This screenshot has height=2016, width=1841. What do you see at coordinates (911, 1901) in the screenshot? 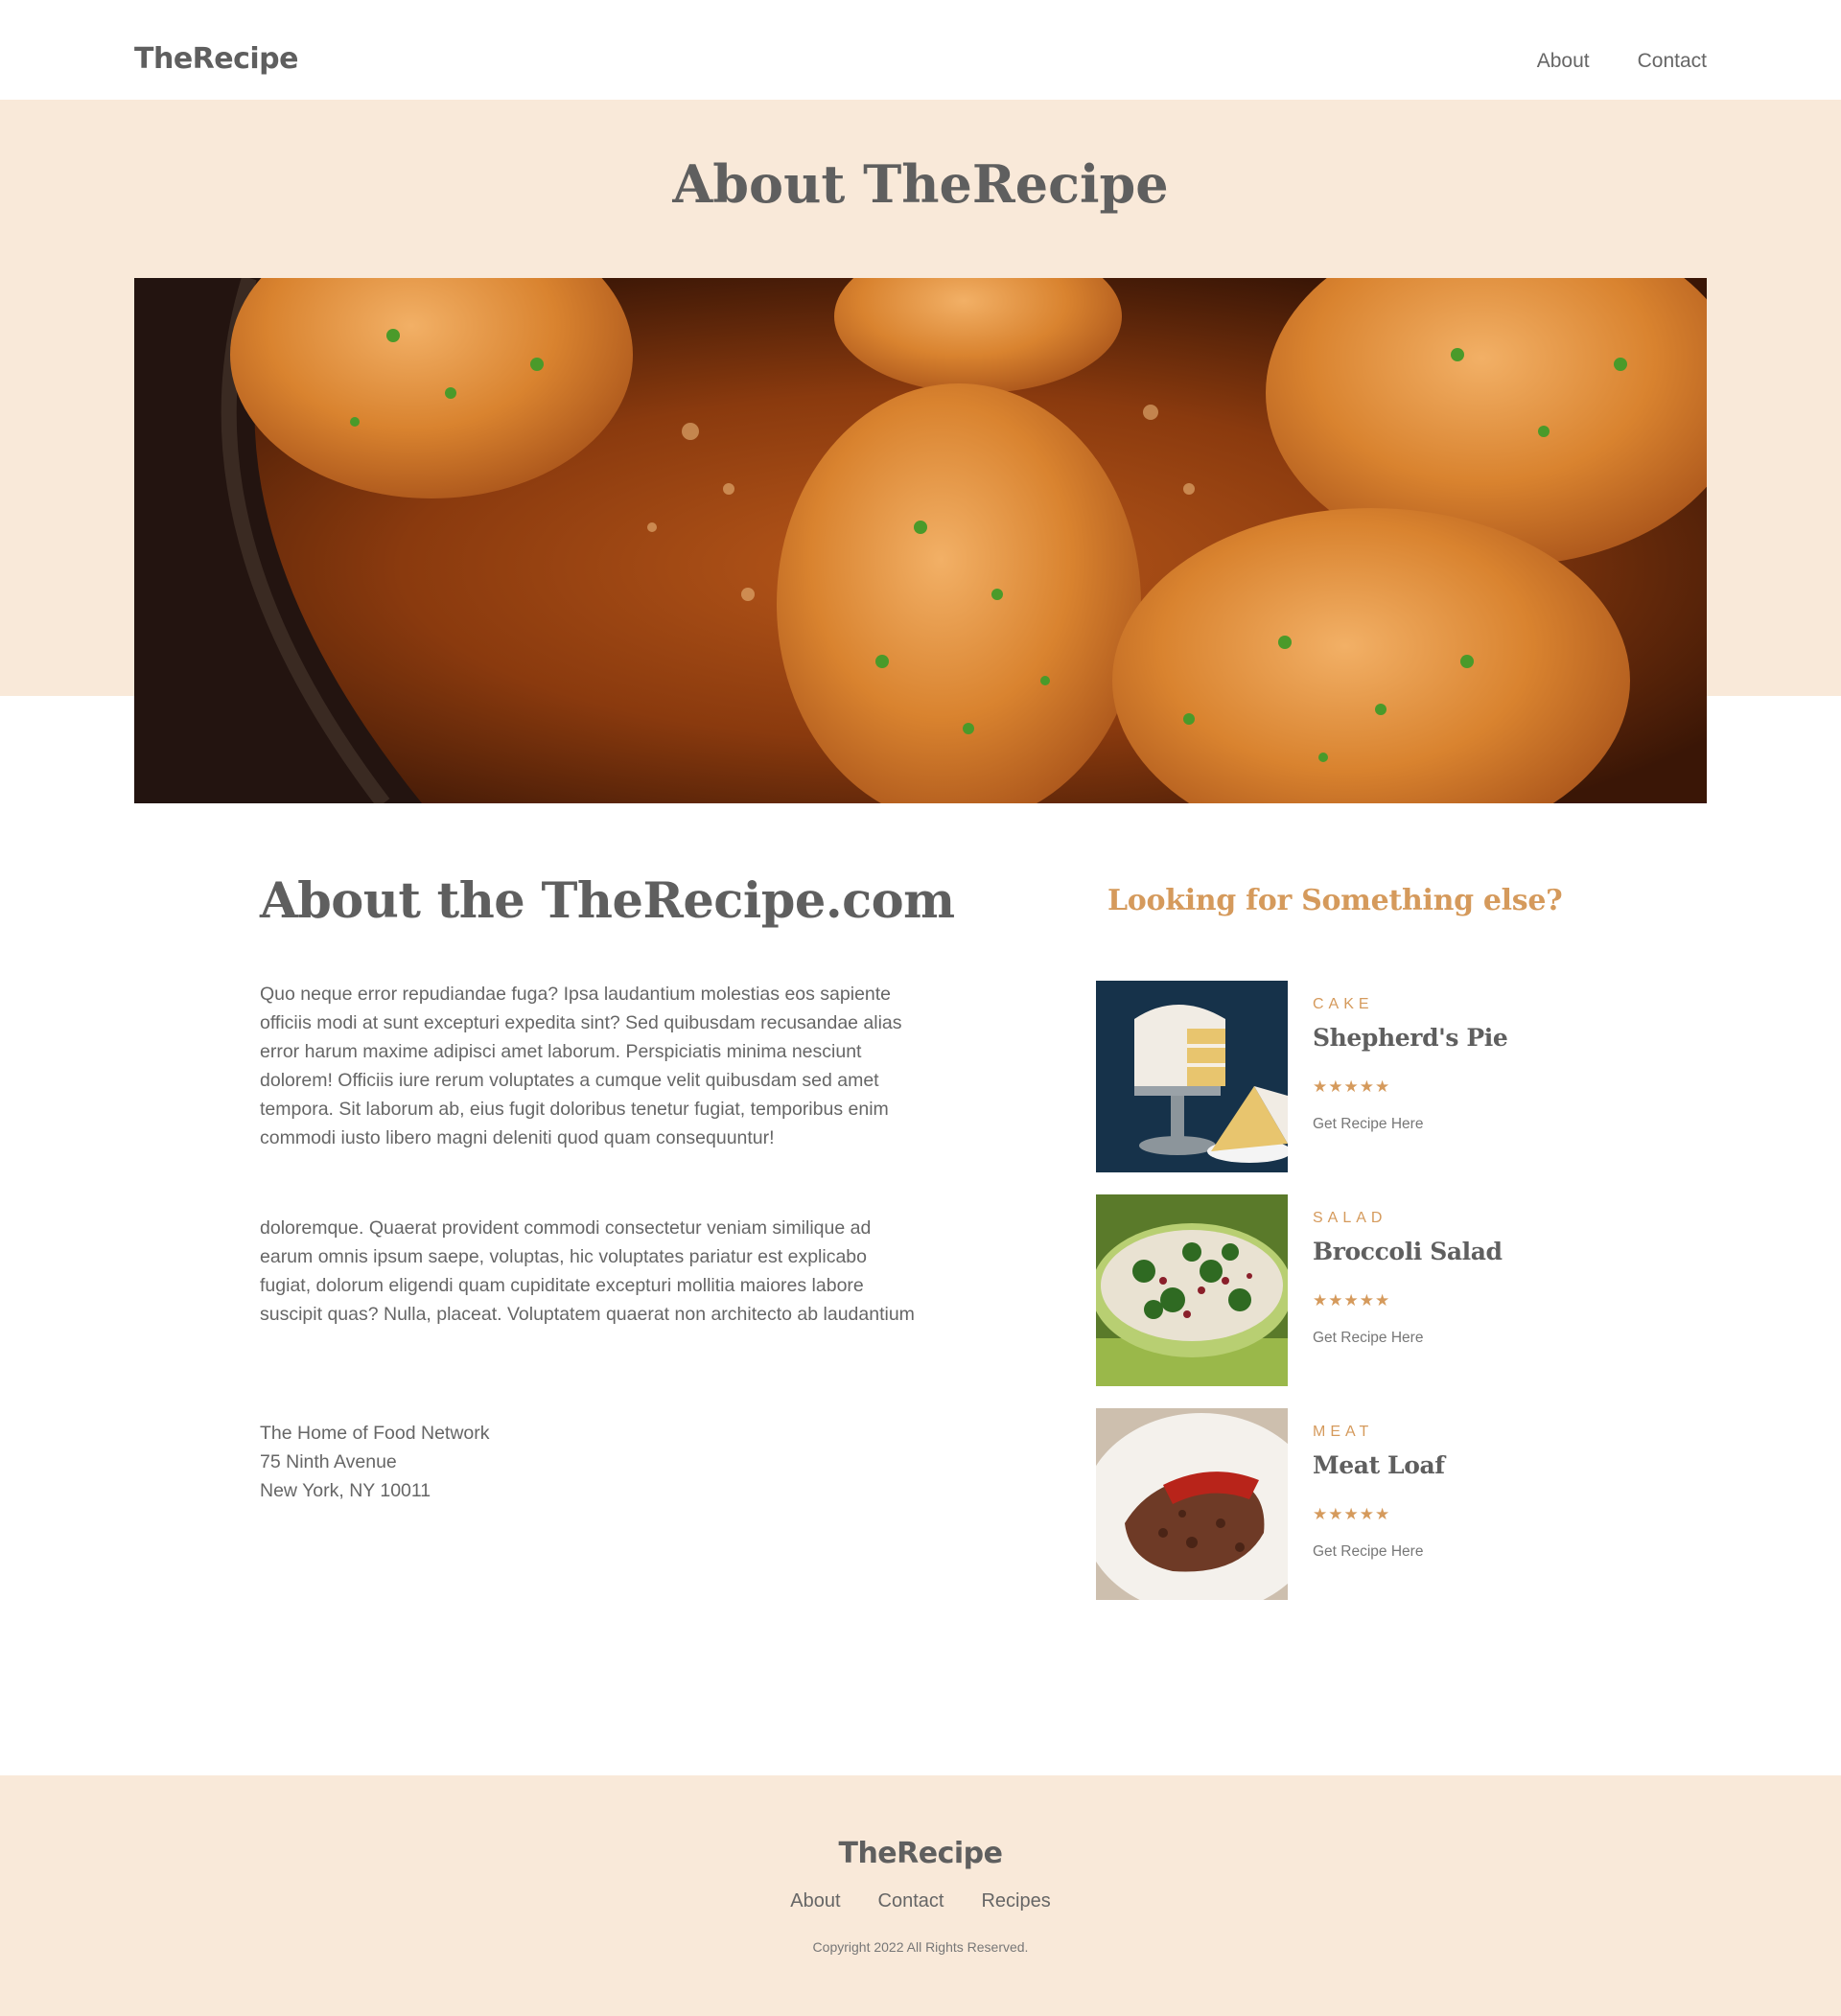
I see `footer-contact-link: Contact` at bounding box center [911, 1901].